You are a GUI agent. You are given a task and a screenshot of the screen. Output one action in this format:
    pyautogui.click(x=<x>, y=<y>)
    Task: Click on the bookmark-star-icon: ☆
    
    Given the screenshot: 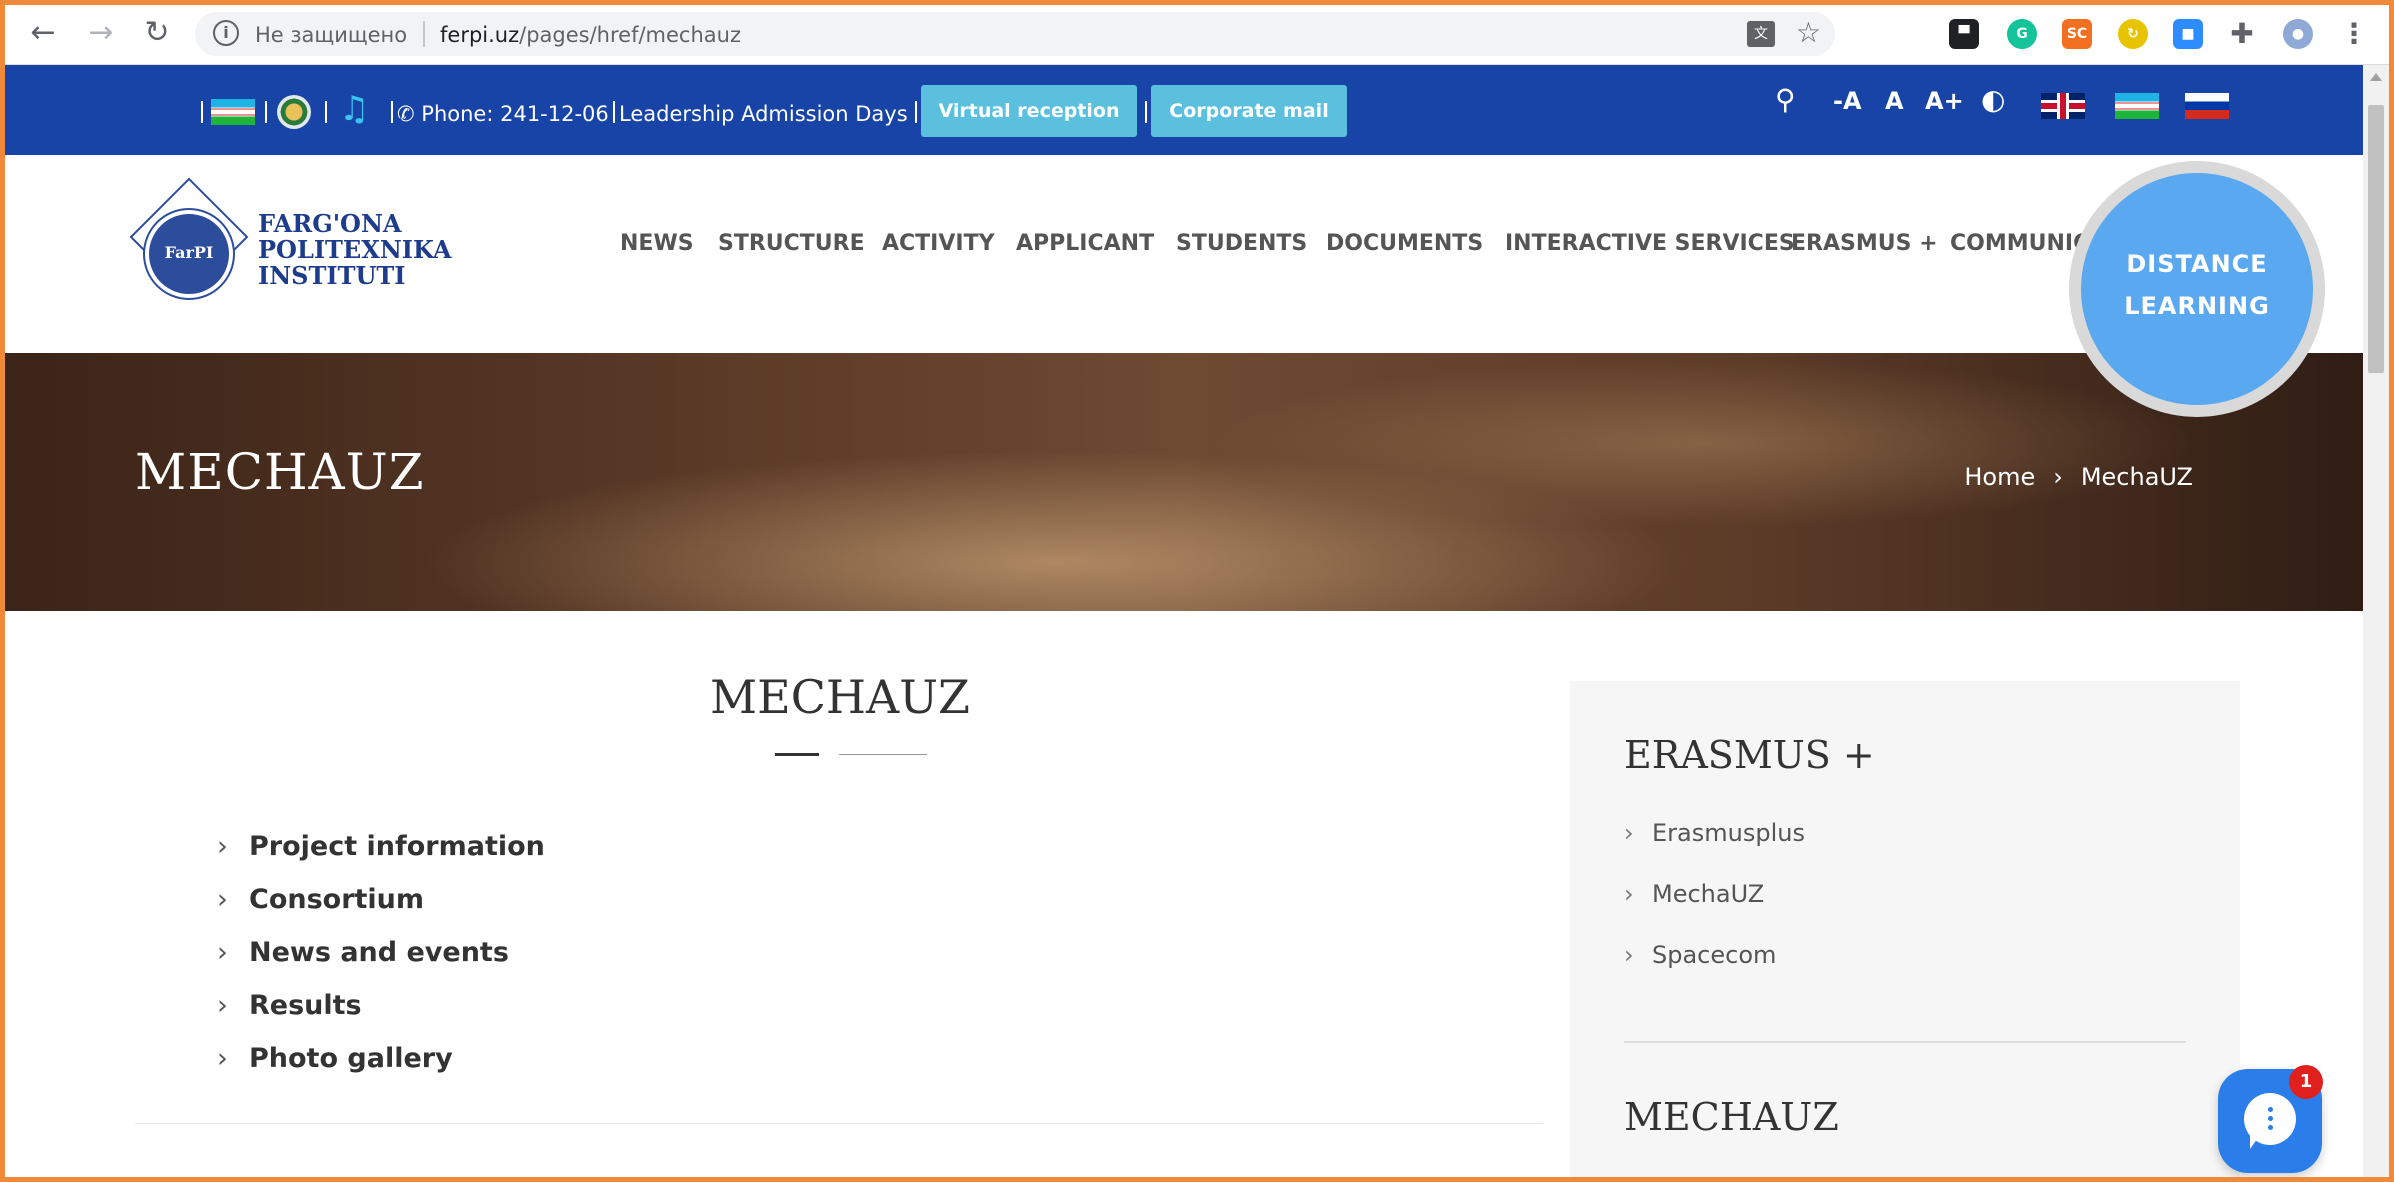 What is the action you would take?
    pyautogui.click(x=1808, y=32)
    